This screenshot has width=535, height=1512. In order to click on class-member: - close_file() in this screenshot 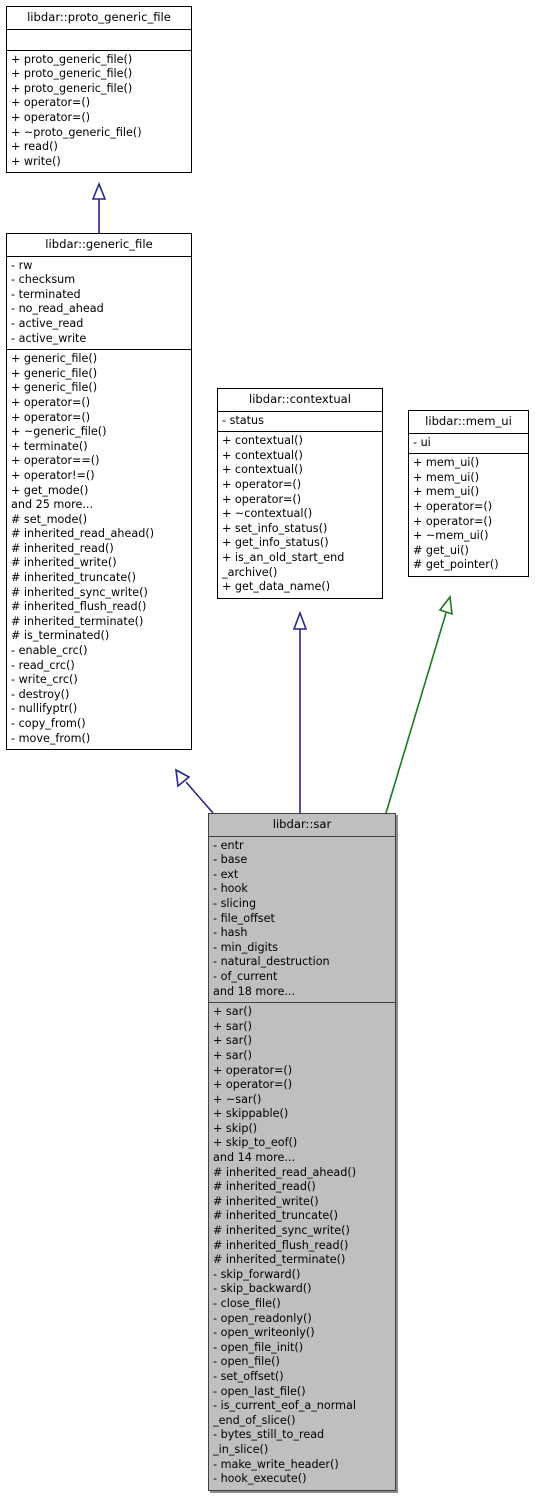, I will do `click(247, 1303)`.